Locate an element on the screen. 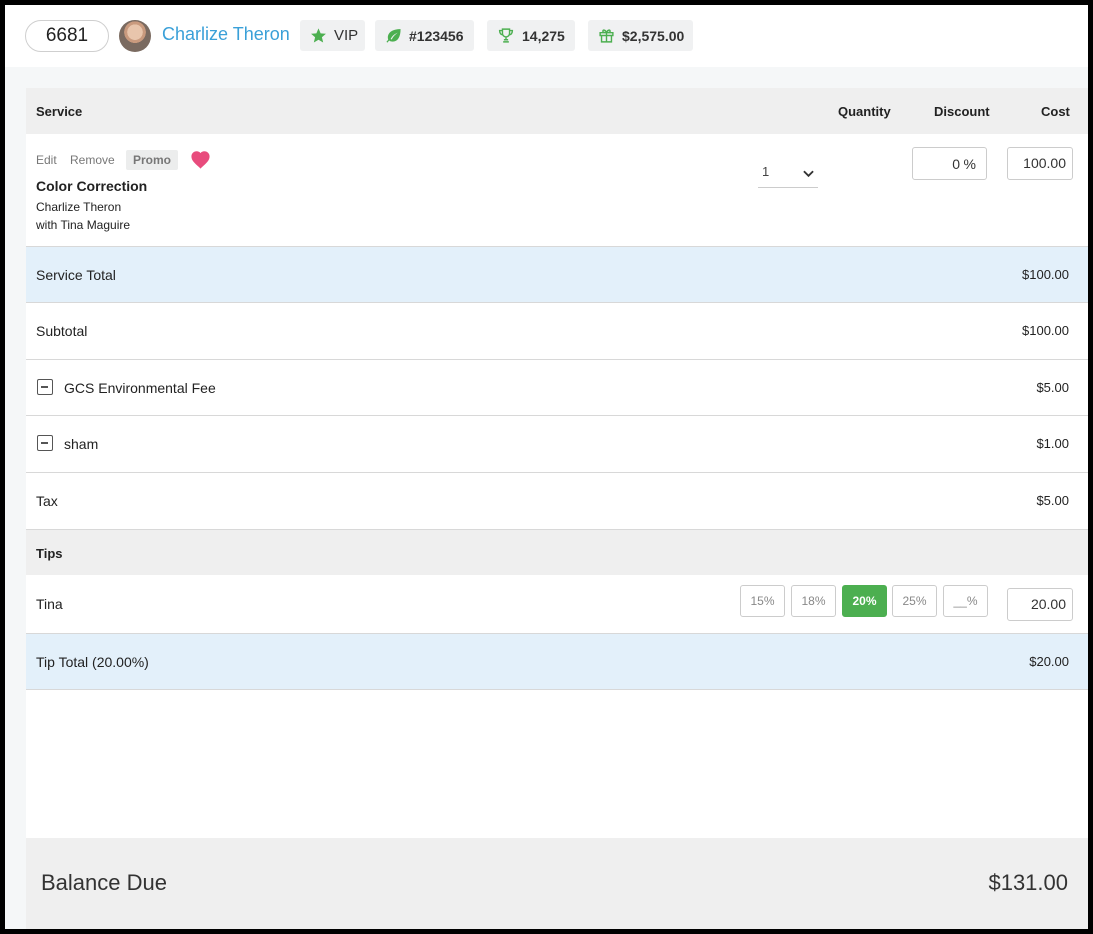 This screenshot has height=934, width=1093. tips-header: Tips is located at coordinates (557, 552).